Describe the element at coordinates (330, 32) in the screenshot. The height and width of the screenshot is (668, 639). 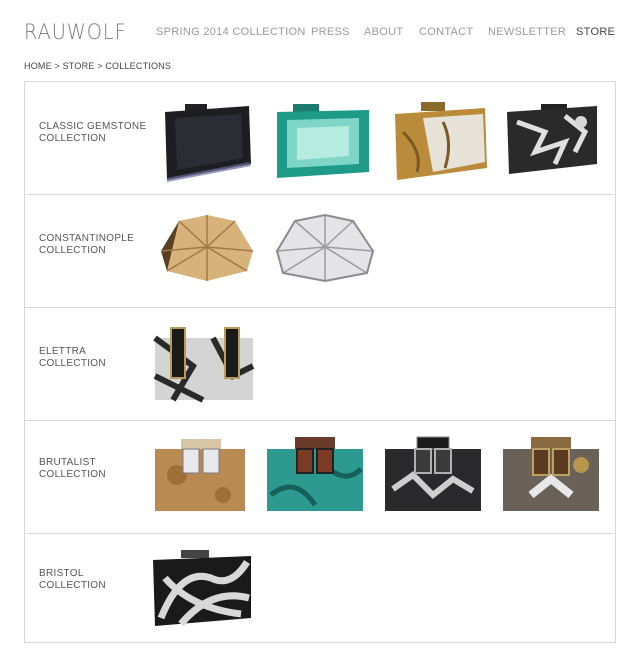
I see `nav-press: PRESS` at that location.